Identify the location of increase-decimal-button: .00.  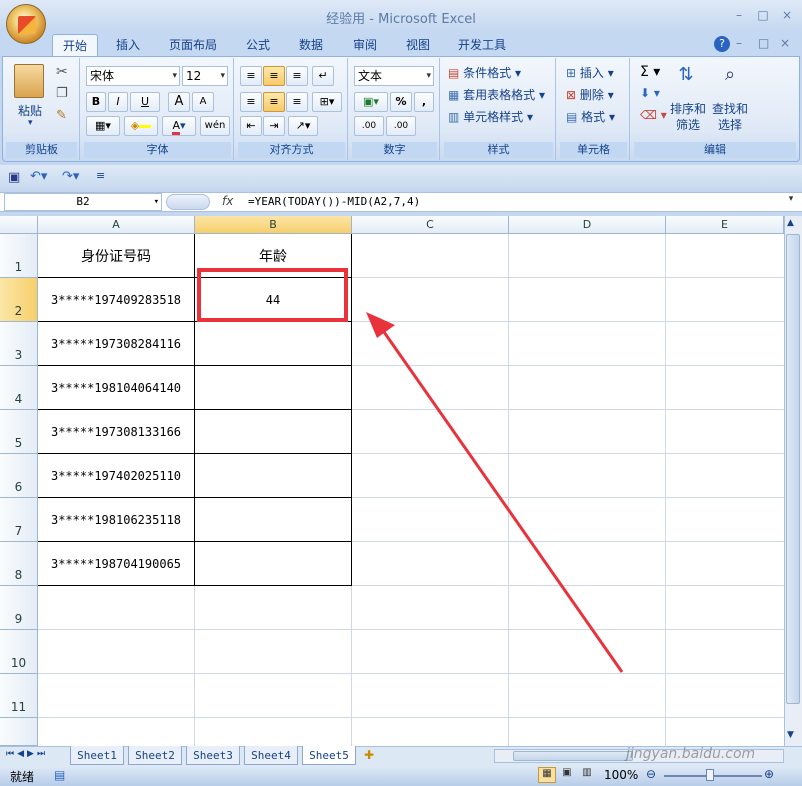
(369, 126).